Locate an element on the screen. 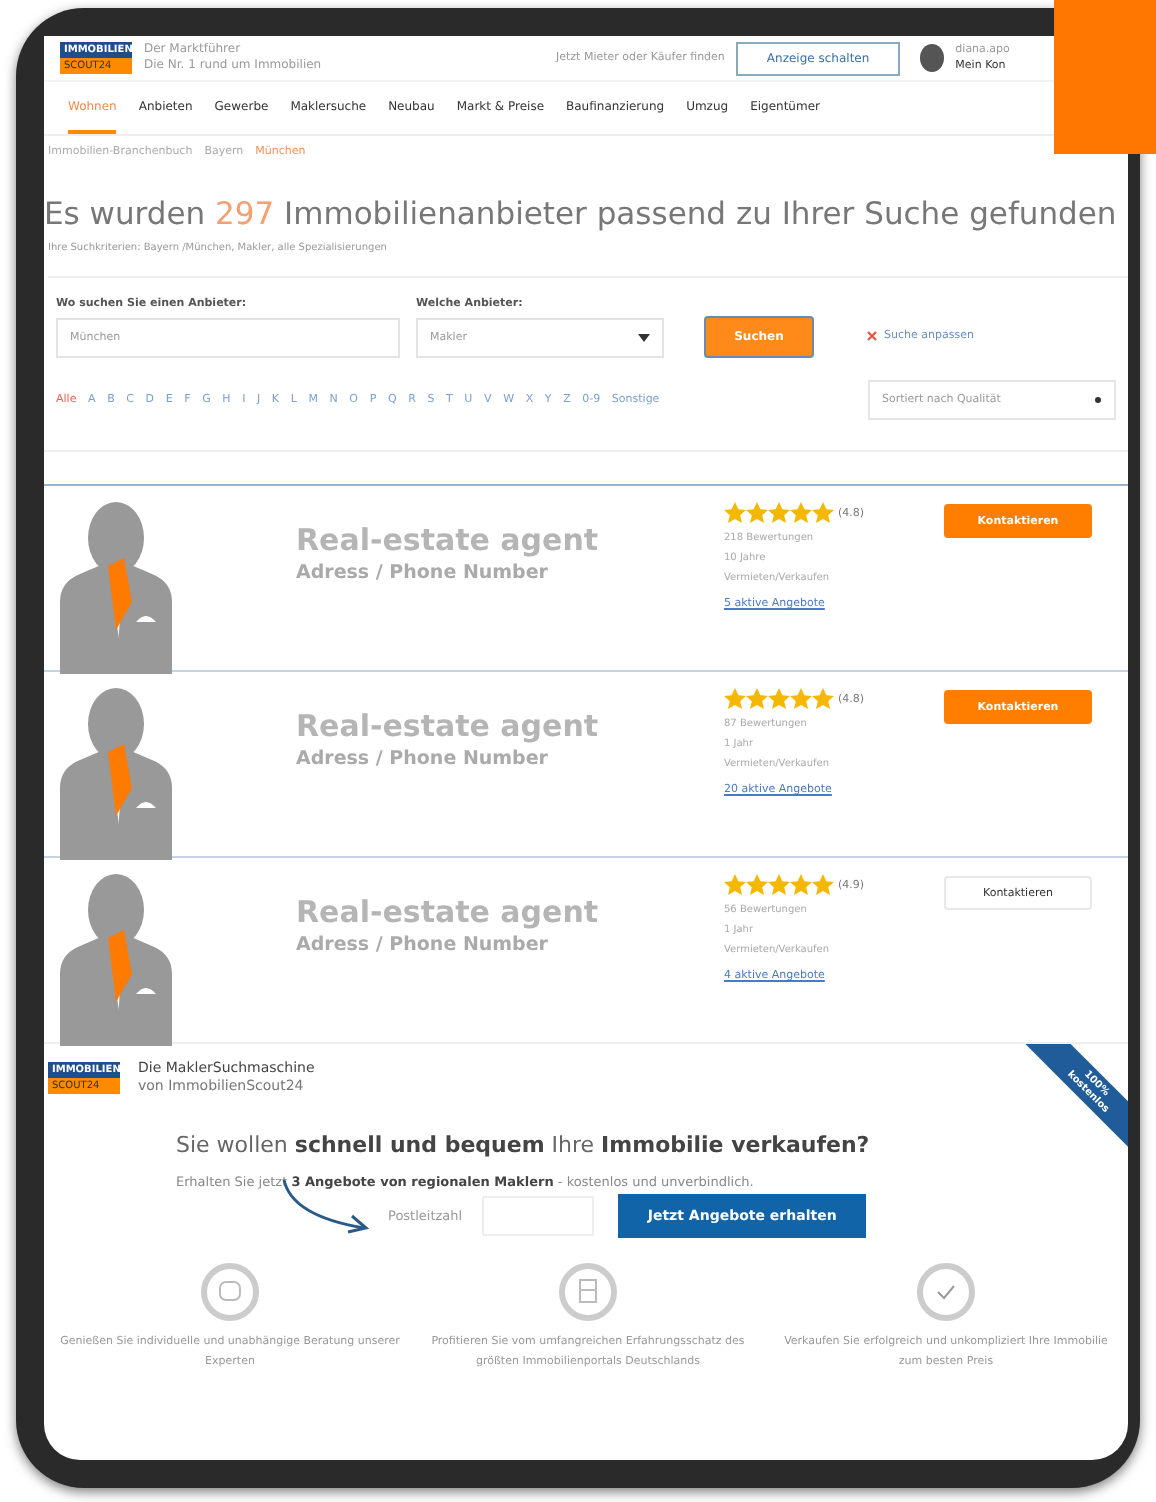  speech-bubble-icon is located at coordinates (230, 1292).